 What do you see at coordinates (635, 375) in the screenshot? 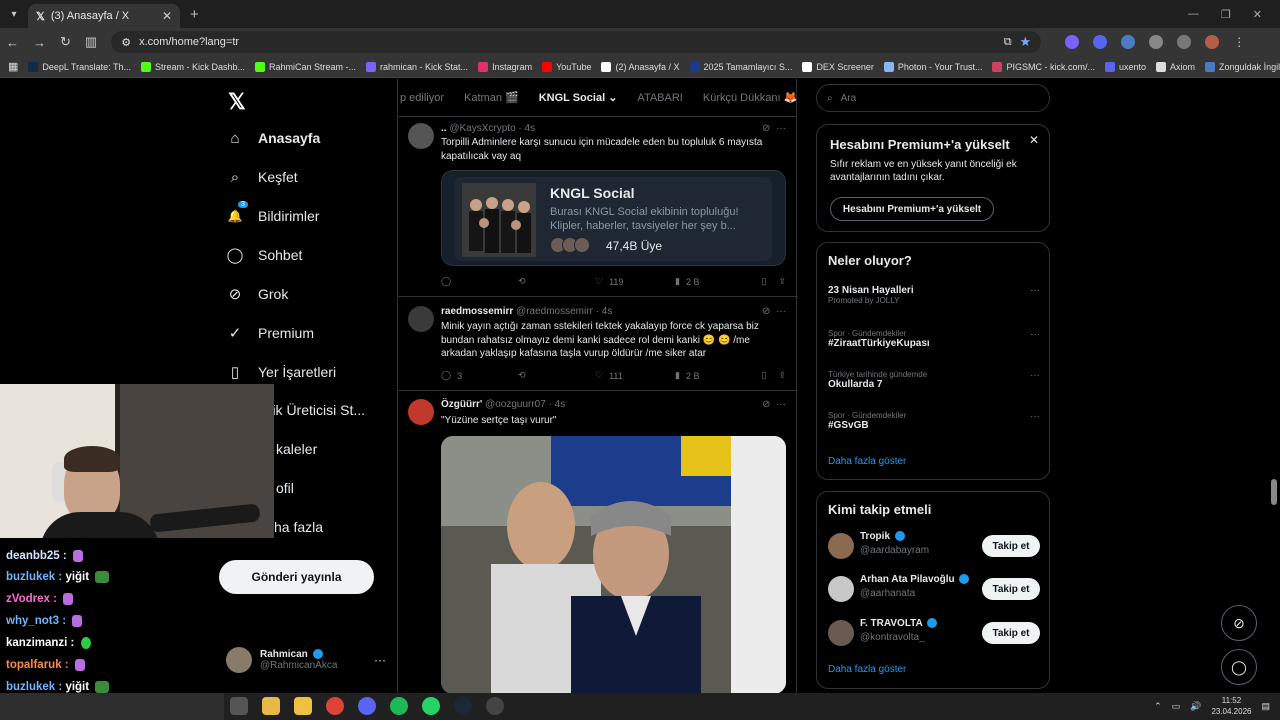
I see `like-button: ♡ 111` at bounding box center [635, 375].